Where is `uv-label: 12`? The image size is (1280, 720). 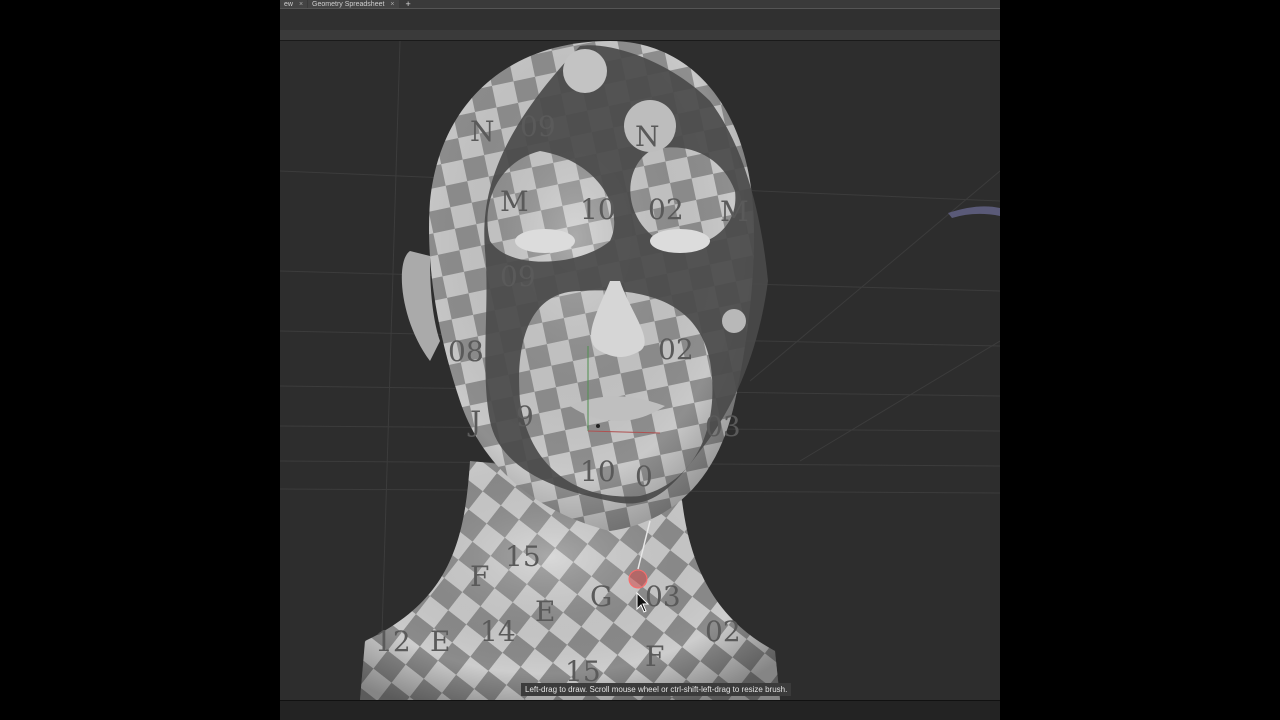
uv-label: 12 is located at coordinates (393, 641).